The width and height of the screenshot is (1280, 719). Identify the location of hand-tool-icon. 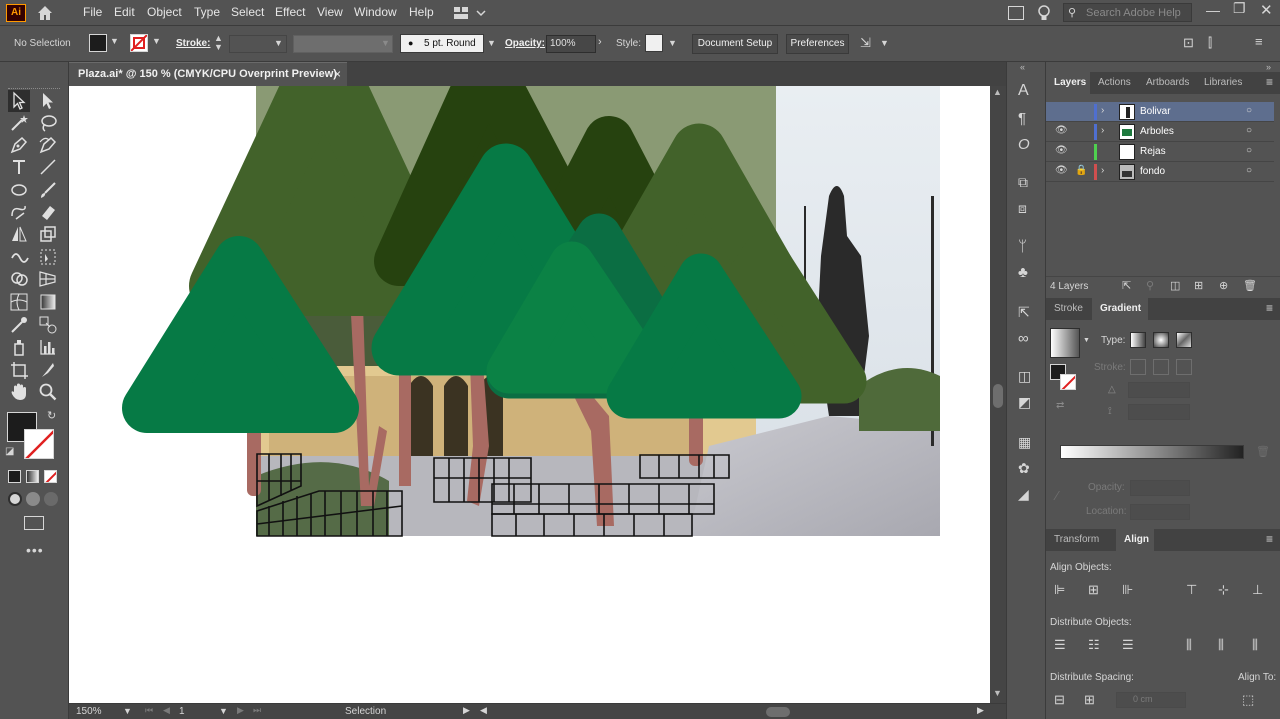
(19, 392).